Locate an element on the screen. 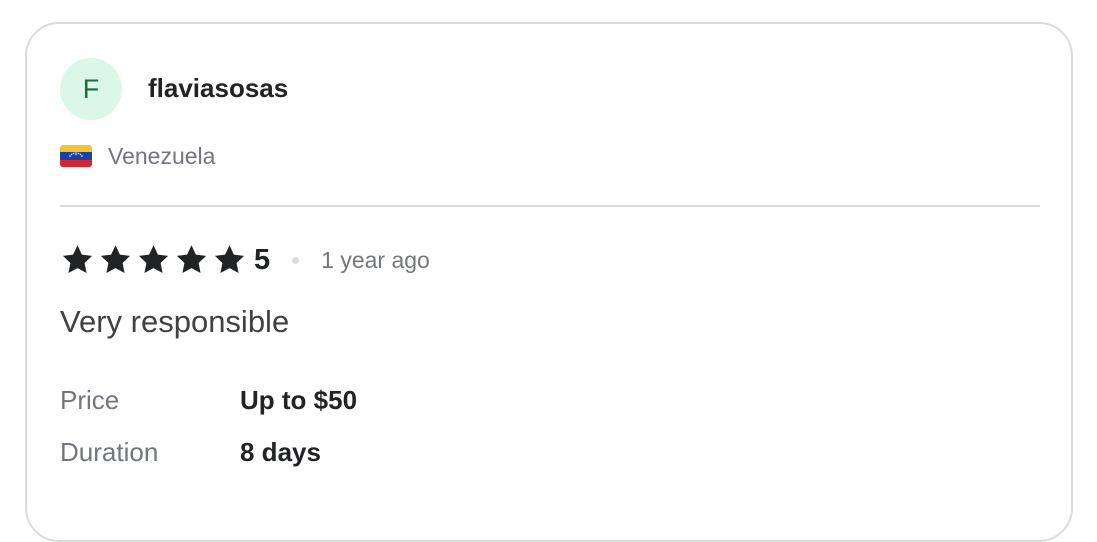 The image size is (1097, 542). price-value: Up to $50 is located at coordinates (299, 399).